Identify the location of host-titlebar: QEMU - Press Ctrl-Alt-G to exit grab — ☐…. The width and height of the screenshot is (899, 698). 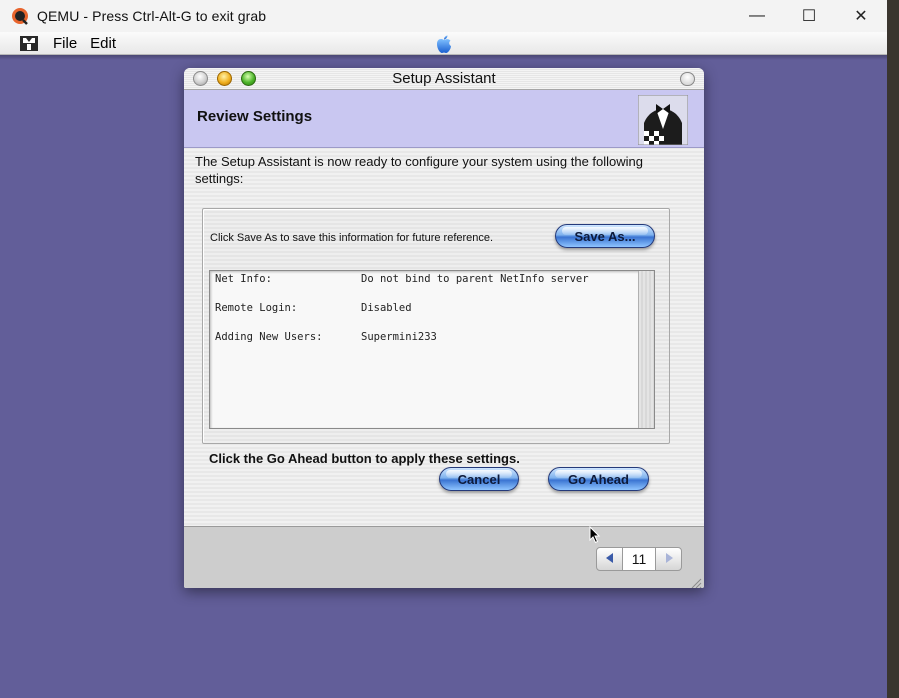
(443, 16).